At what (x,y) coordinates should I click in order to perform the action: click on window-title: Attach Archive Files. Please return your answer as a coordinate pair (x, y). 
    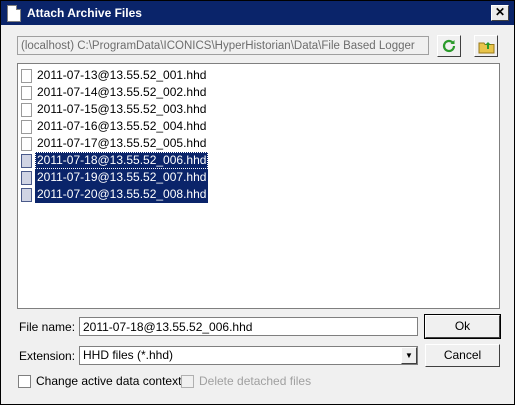
    Looking at the image, I should click on (84, 13).